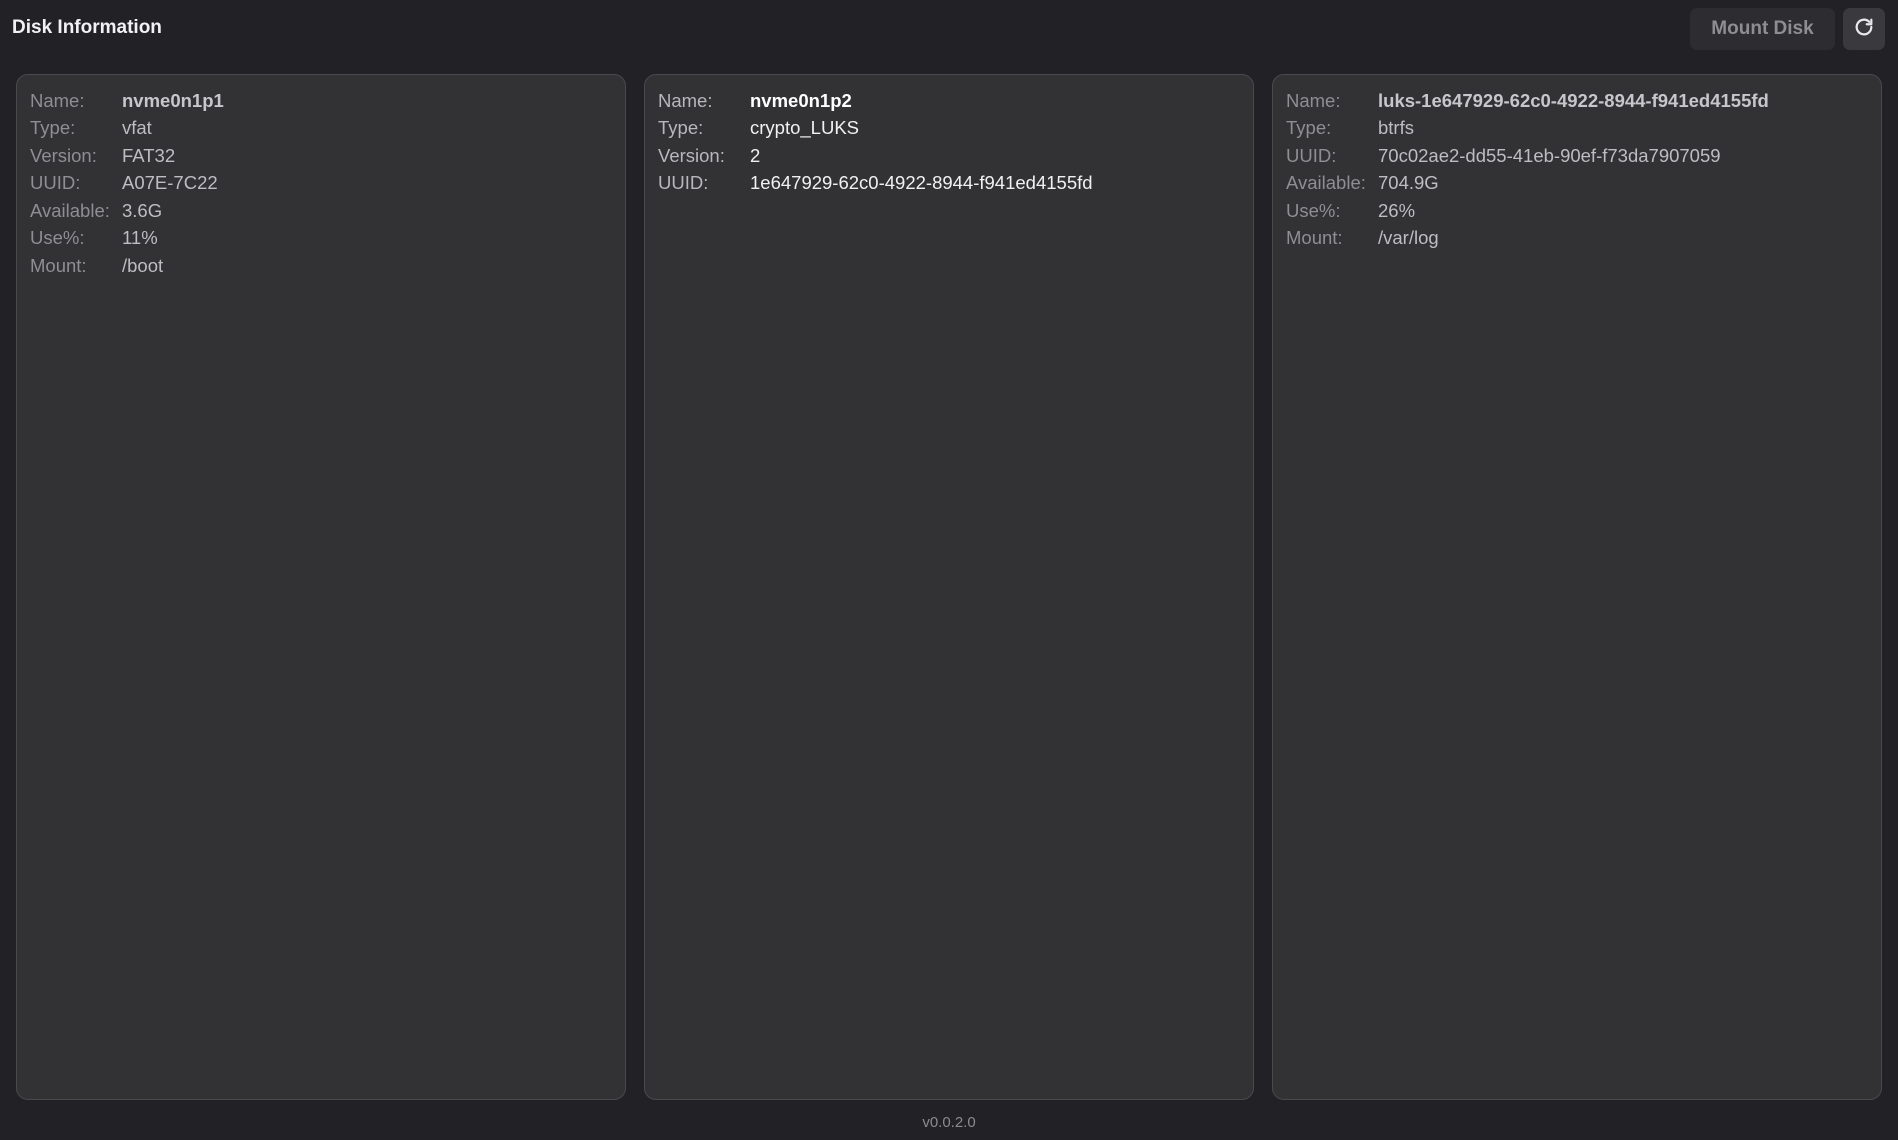  What do you see at coordinates (949, 29) in the screenshot?
I see `header: Disk Information Mount Disk` at bounding box center [949, 29].